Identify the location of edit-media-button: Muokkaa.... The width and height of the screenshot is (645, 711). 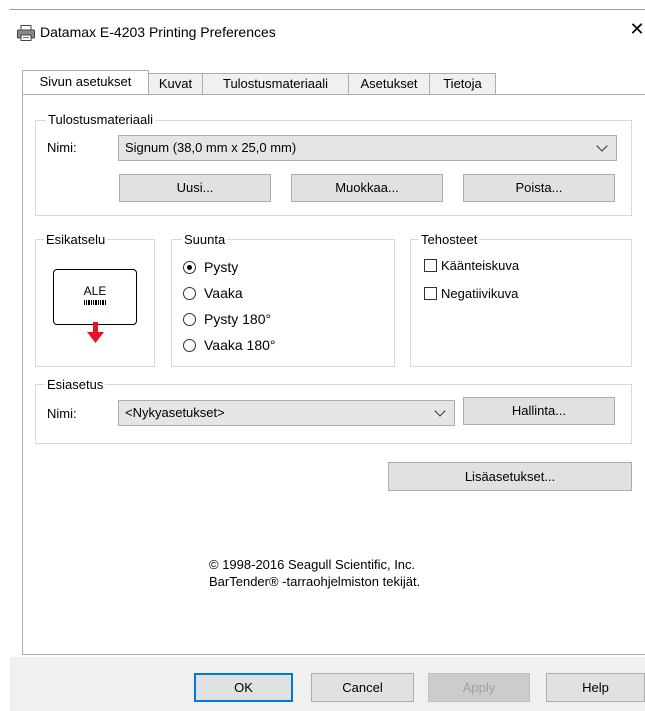
(367, 188).